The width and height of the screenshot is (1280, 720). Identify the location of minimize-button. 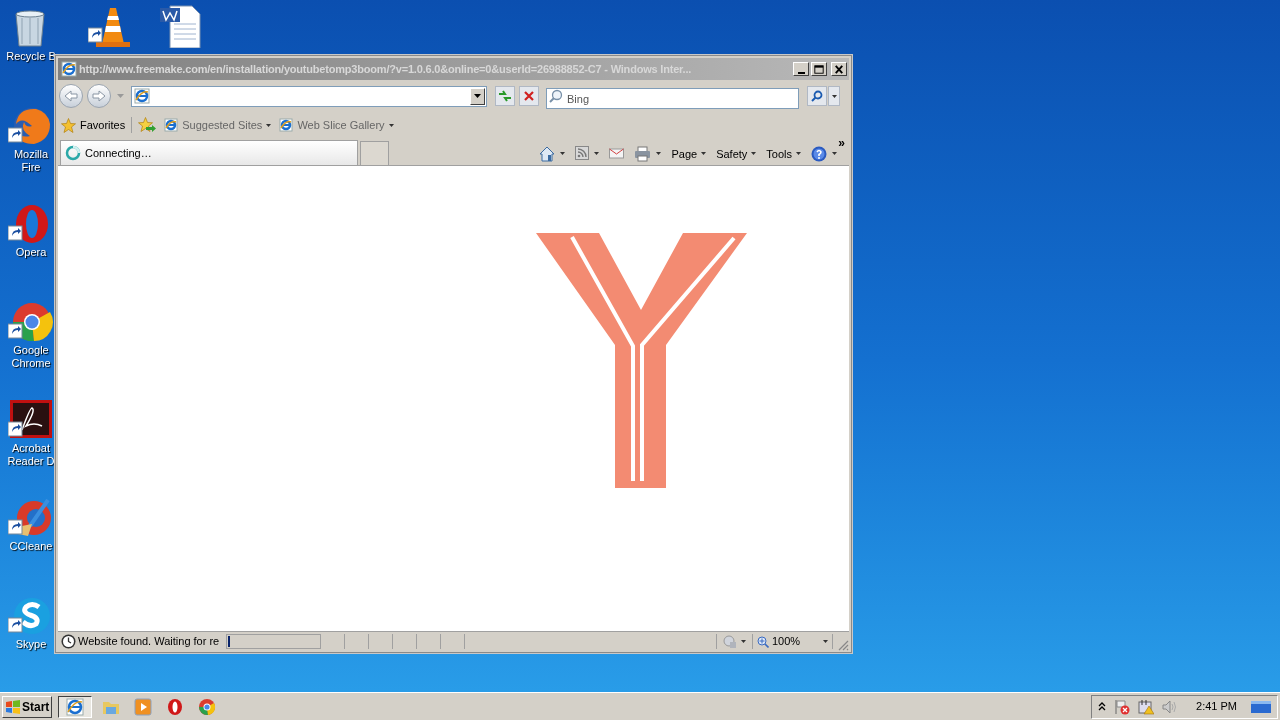
(801, 69).